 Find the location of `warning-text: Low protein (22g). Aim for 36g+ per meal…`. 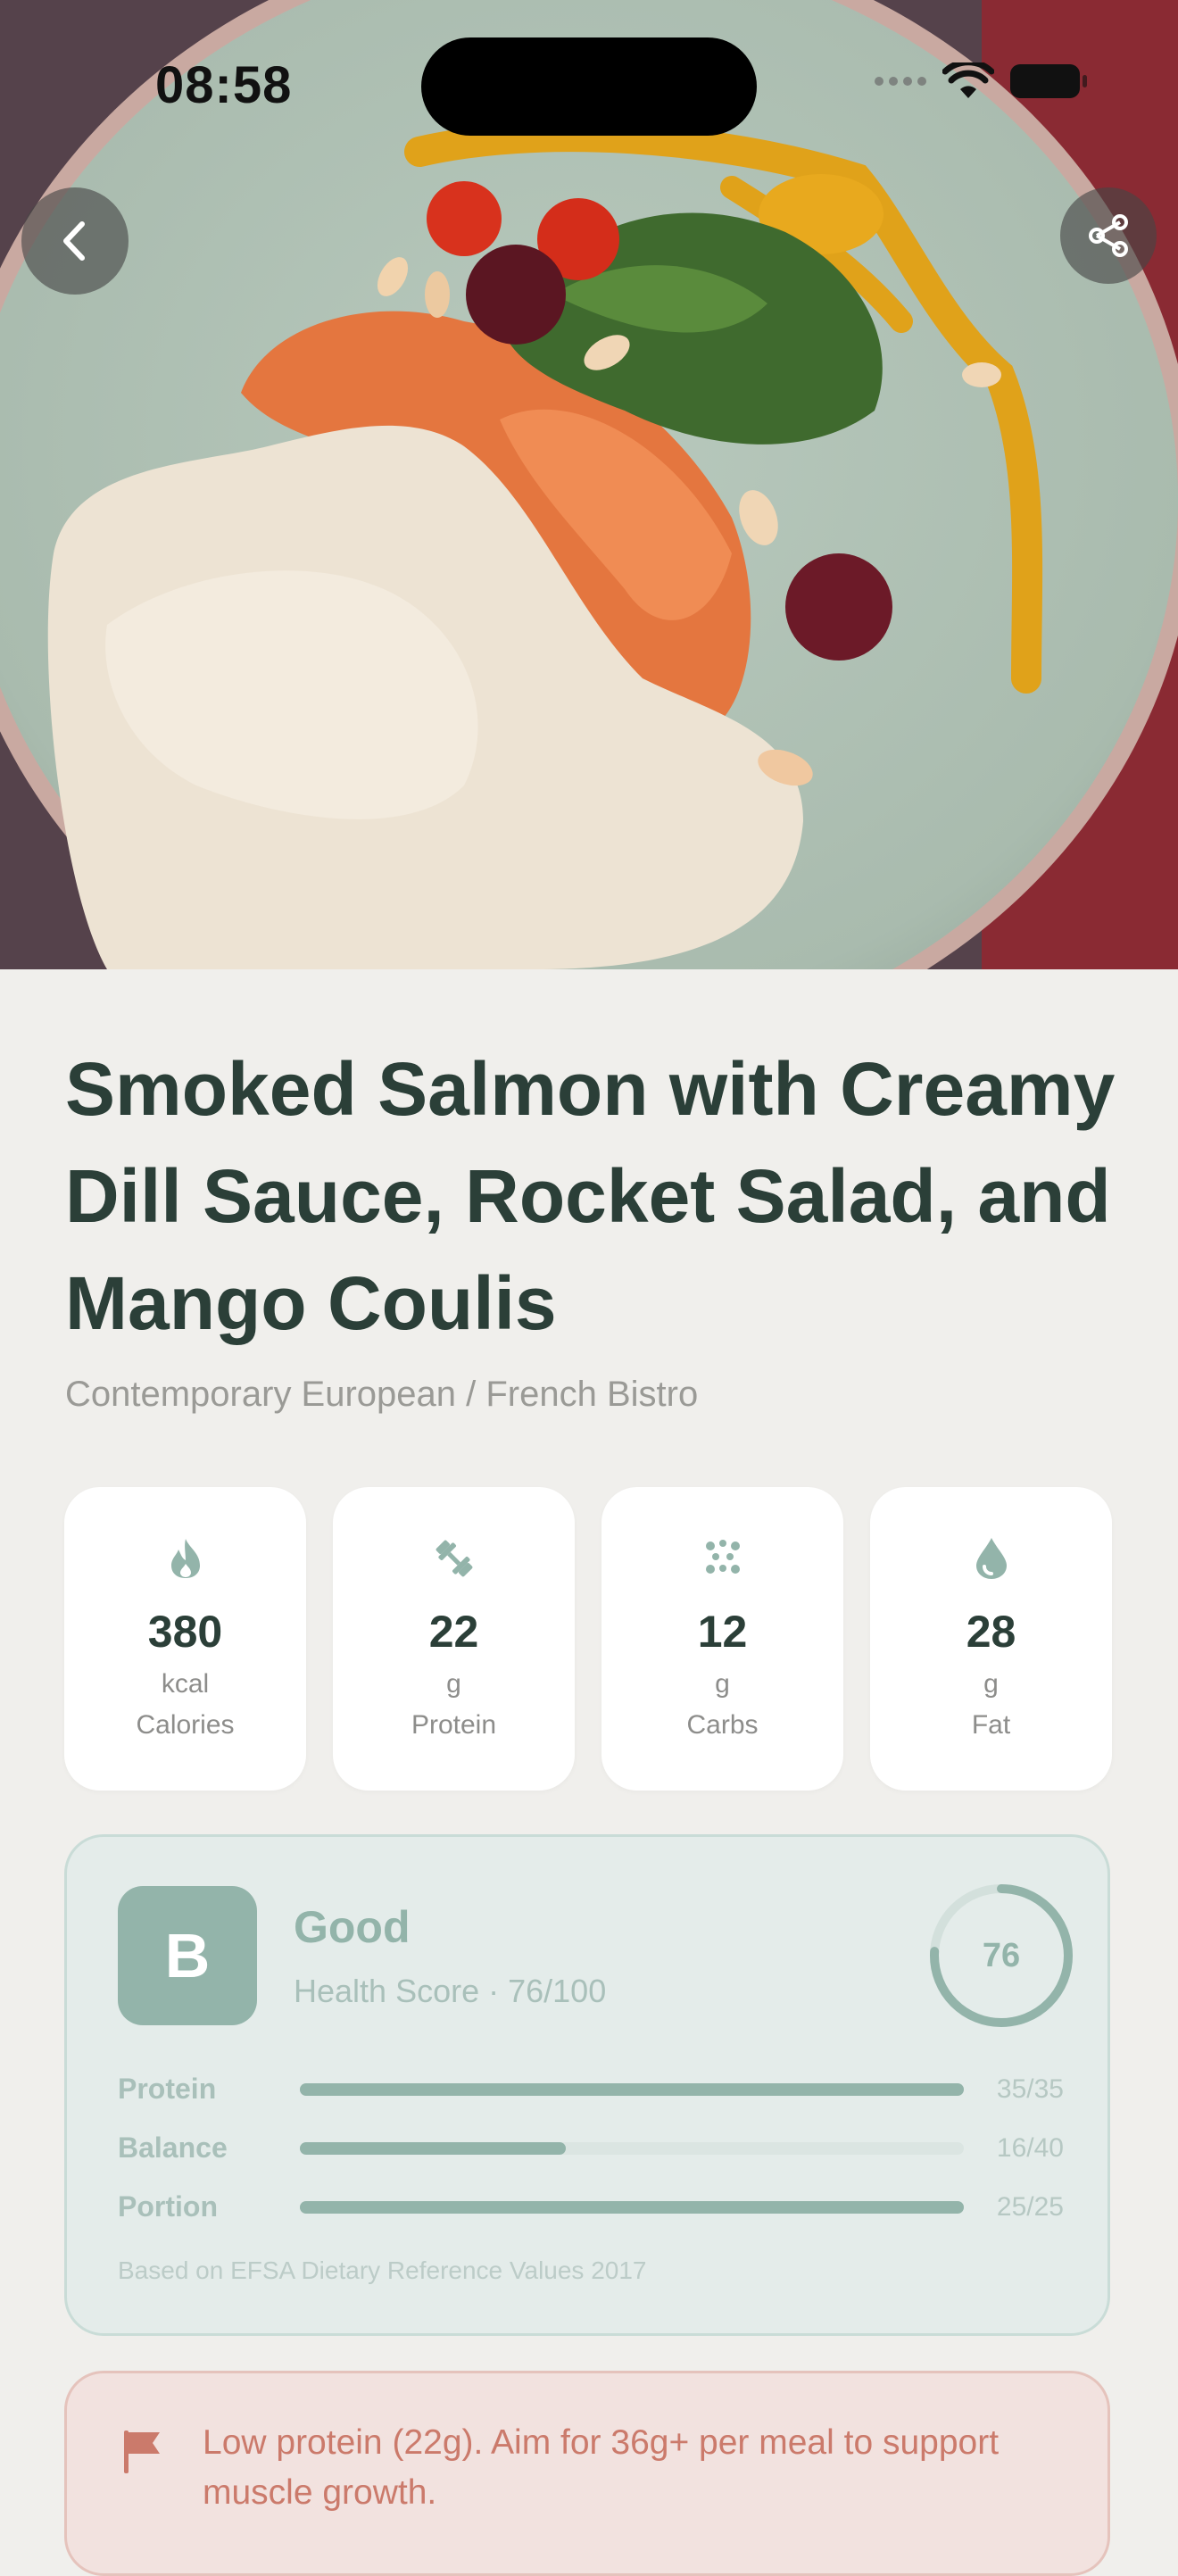

warning-text: Low protein (22g). Aim for 36g+ per meal… is located at coordinates (601, 2468).